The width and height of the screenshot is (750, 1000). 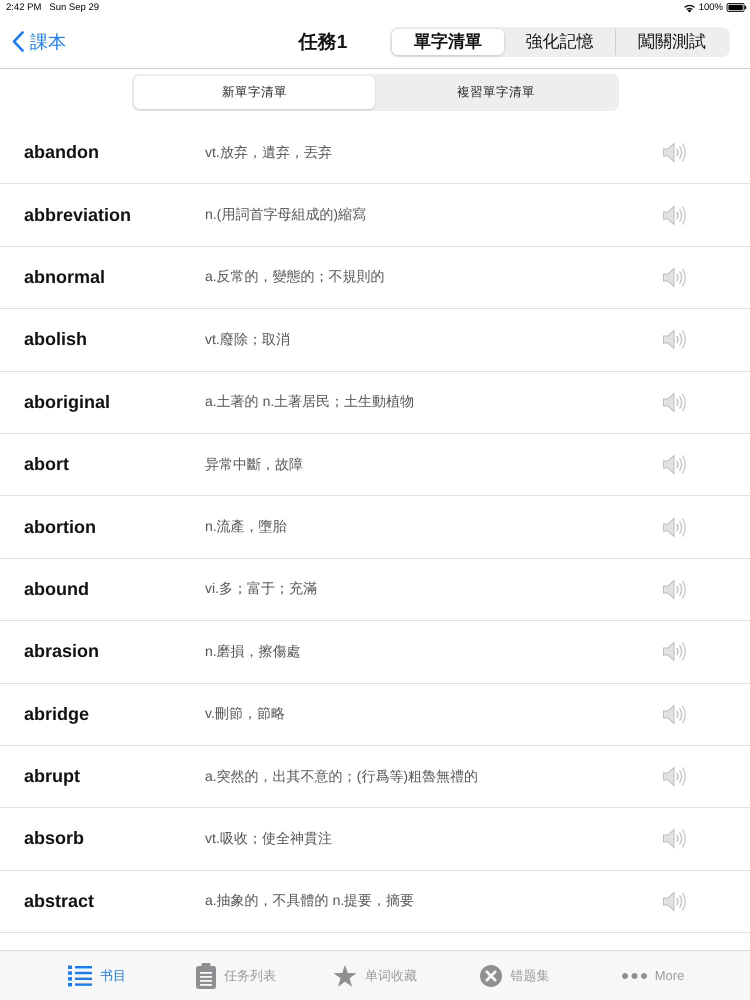 What do you see at coordinates (39, 42) in the screenshot?
I see `back-button: 課本` at bounding box center [39, 42].